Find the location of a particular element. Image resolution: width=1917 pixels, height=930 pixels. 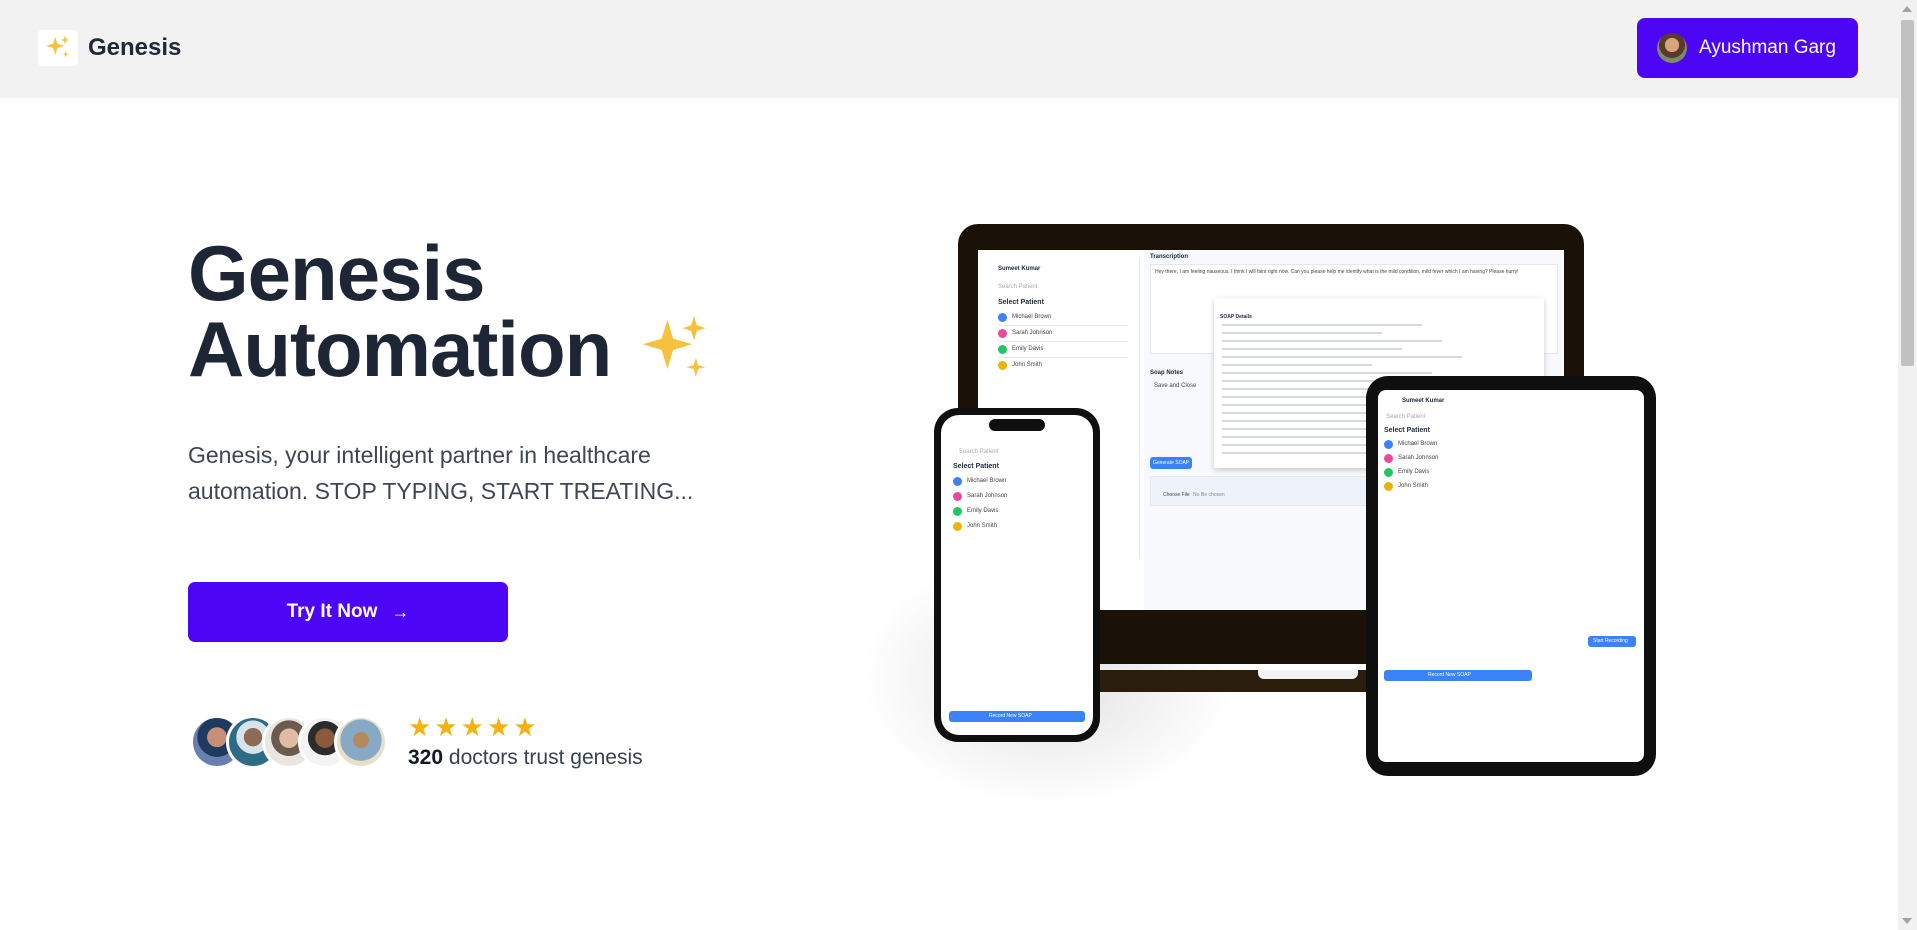

hero-title: Genesis Automation is located at coordinates (450, 314).